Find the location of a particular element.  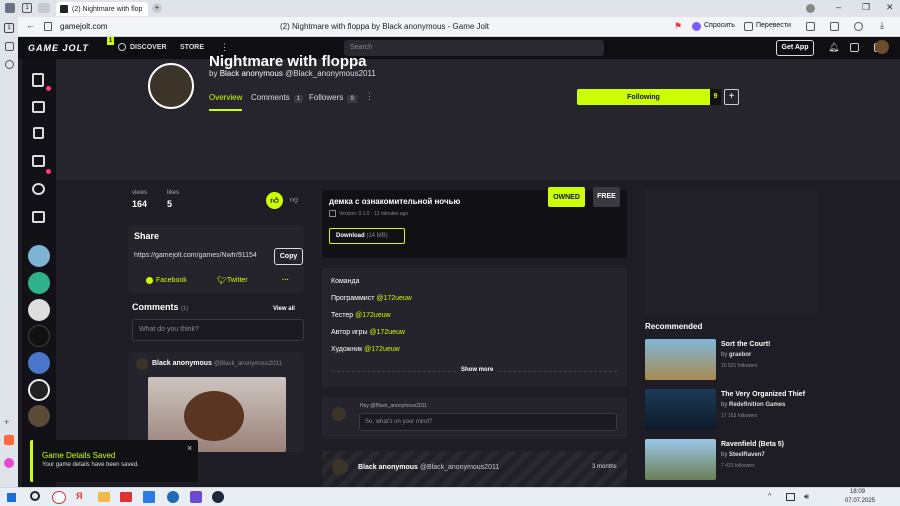

feed-author-avatar is located at coordinates (340, 467).